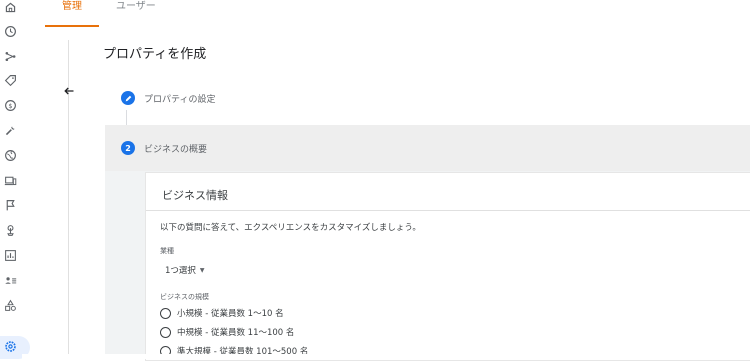 This screenshot has width=750, height=361. I want to click on industry-select-value: 1つ選択, so click(180, 271).